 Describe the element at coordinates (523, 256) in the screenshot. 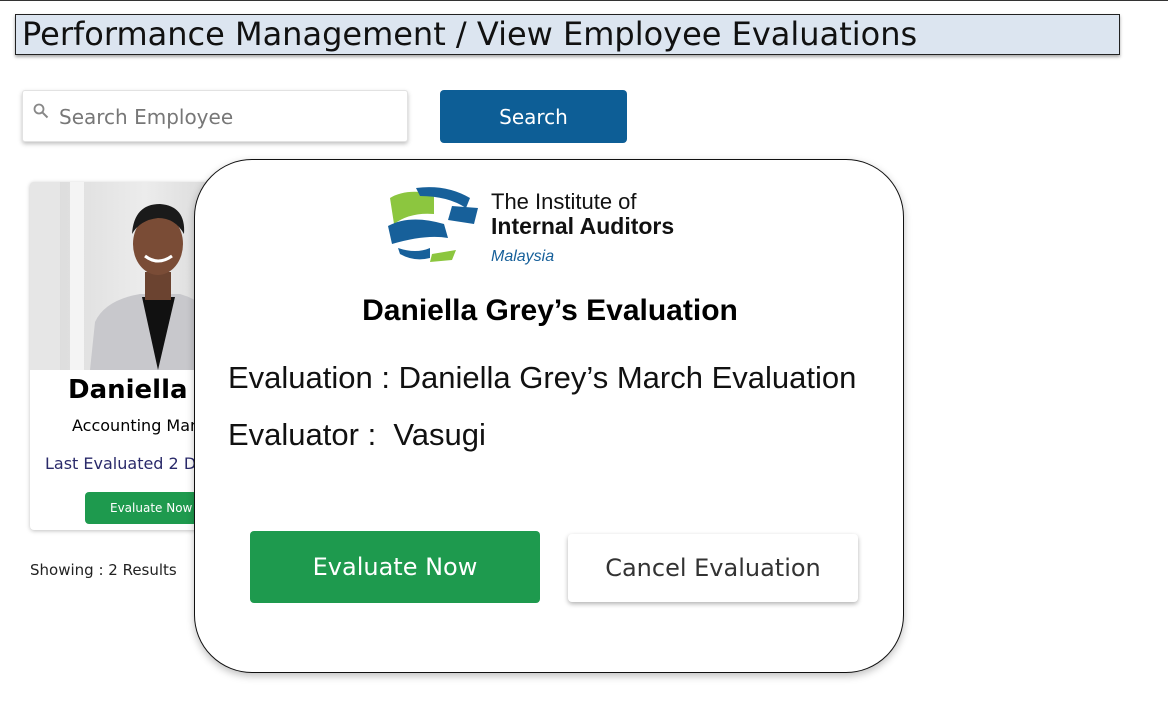

I see `logo-text-line3: Malaysia` at that location.